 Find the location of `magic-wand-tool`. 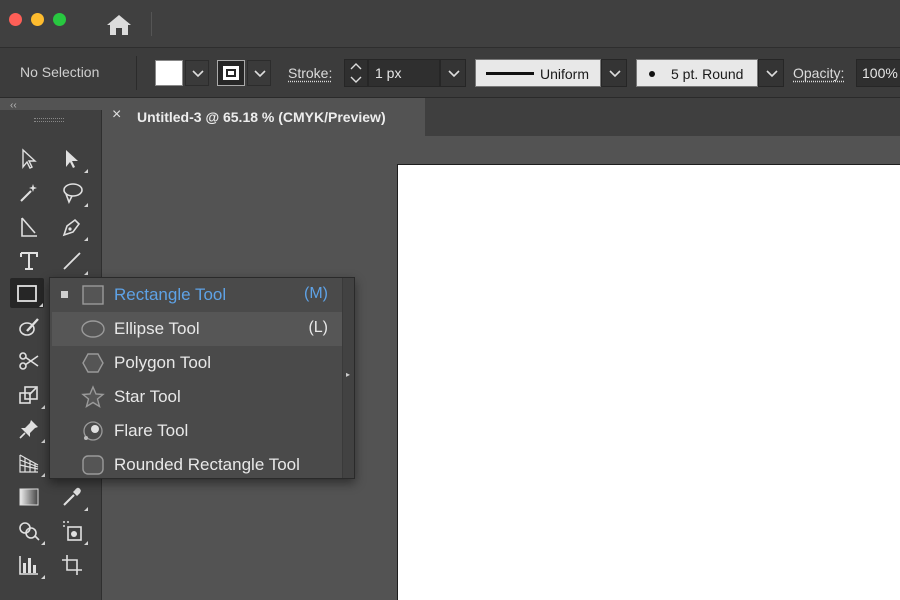

magic-wand-tool is located at coordinates (29, 193).